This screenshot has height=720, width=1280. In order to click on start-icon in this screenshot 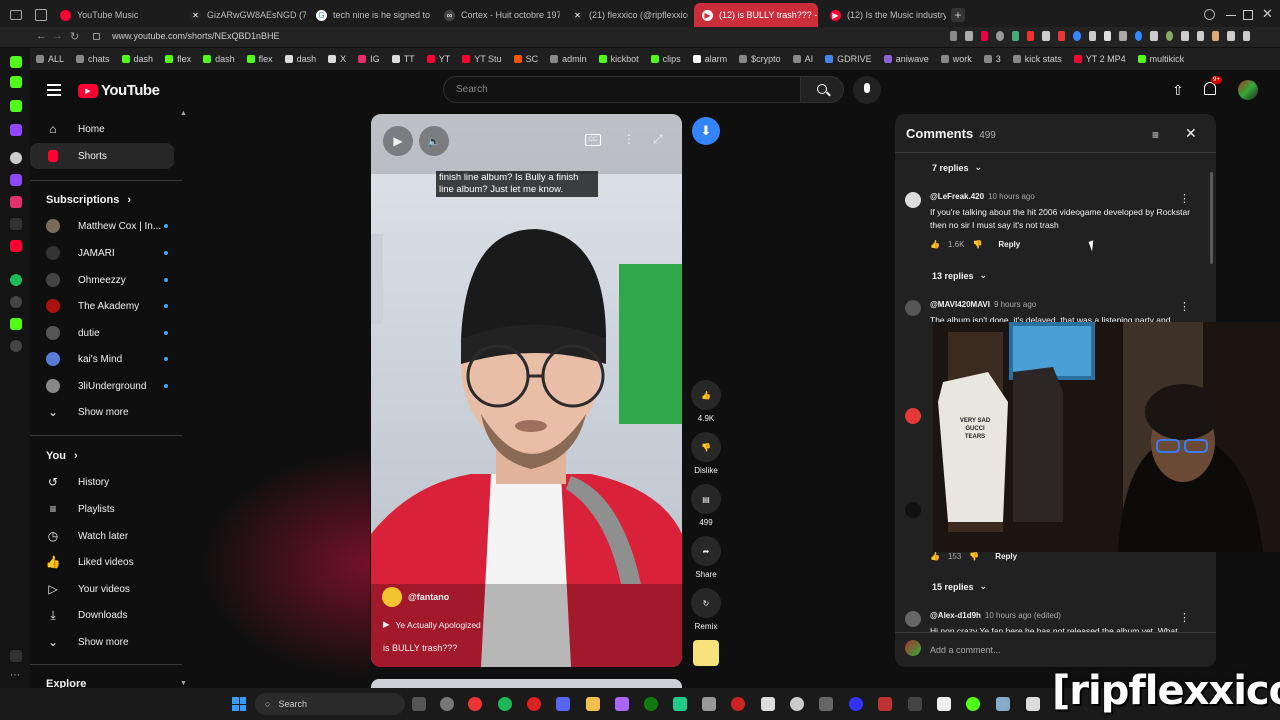, I will do `click(239, 704)`.